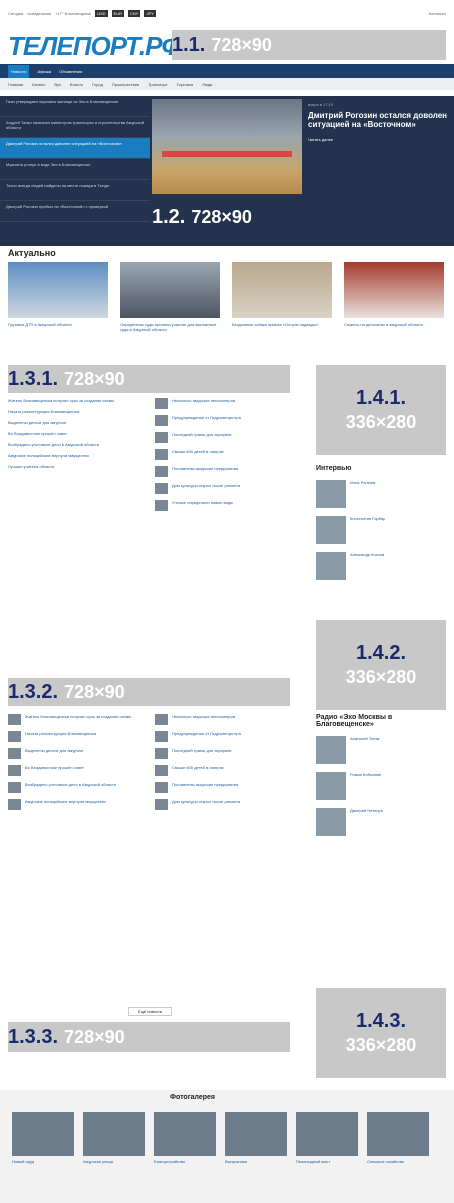 This screenshot has width=454, height=1203. What do you see at coordinates (157, 84) in the screenshot?
I see `subnav-item: Транспорт` at bounding box center [157, 84].